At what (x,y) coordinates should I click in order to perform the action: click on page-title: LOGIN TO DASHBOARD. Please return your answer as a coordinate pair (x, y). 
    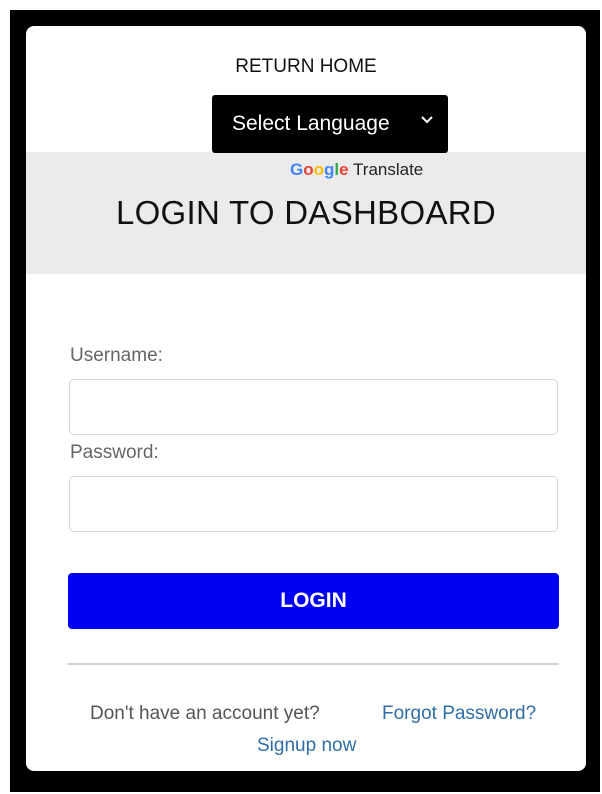
    Looking at the image, I should click on (306, 212).